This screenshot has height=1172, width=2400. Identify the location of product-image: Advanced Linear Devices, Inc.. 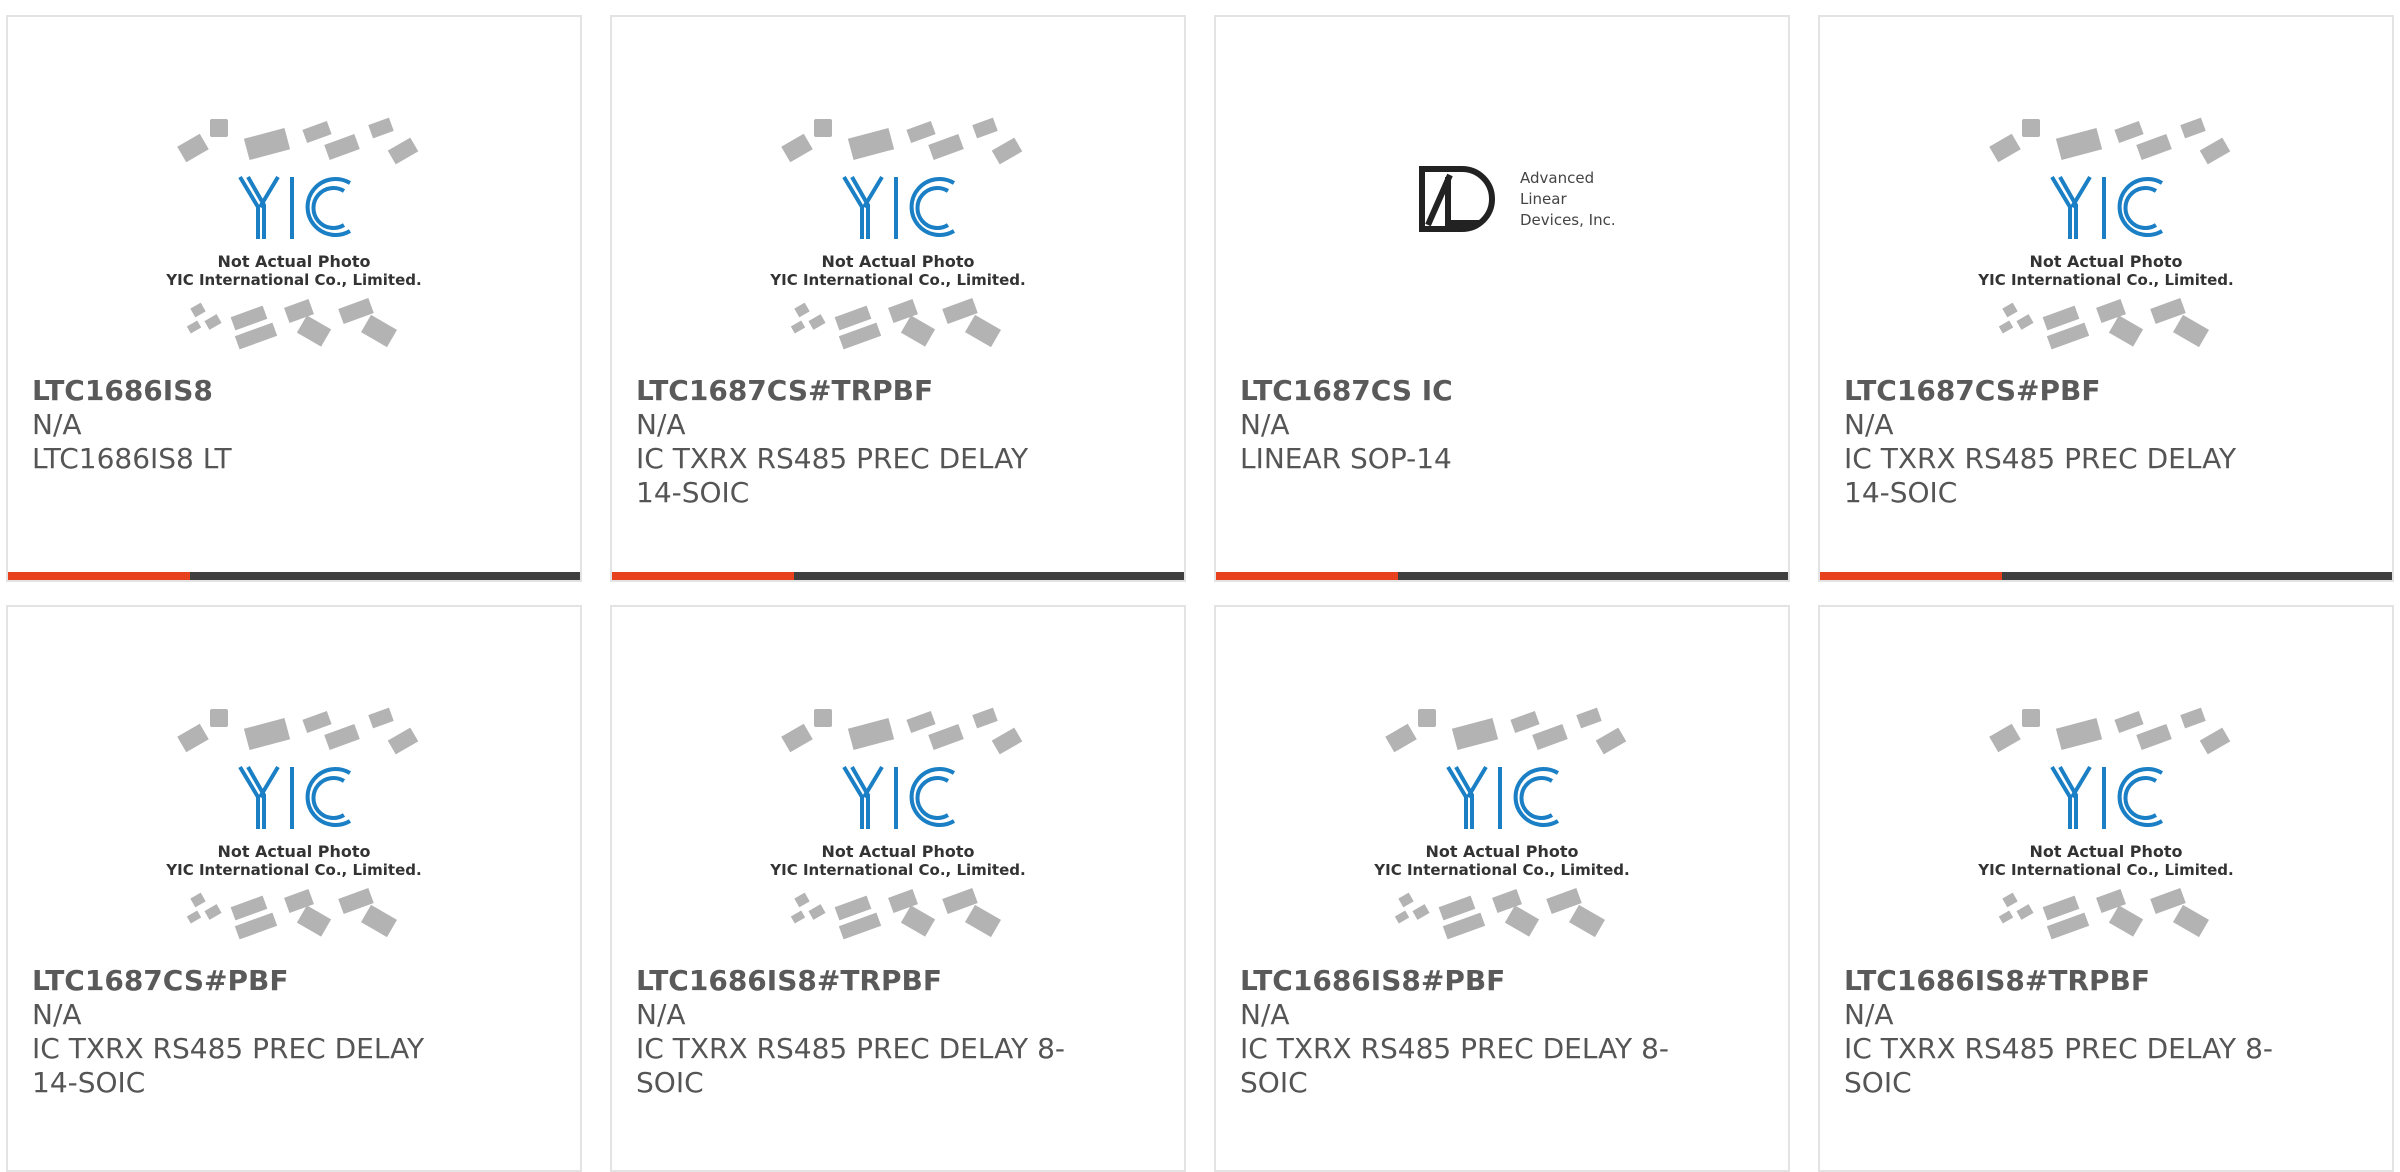
(1502, 232).